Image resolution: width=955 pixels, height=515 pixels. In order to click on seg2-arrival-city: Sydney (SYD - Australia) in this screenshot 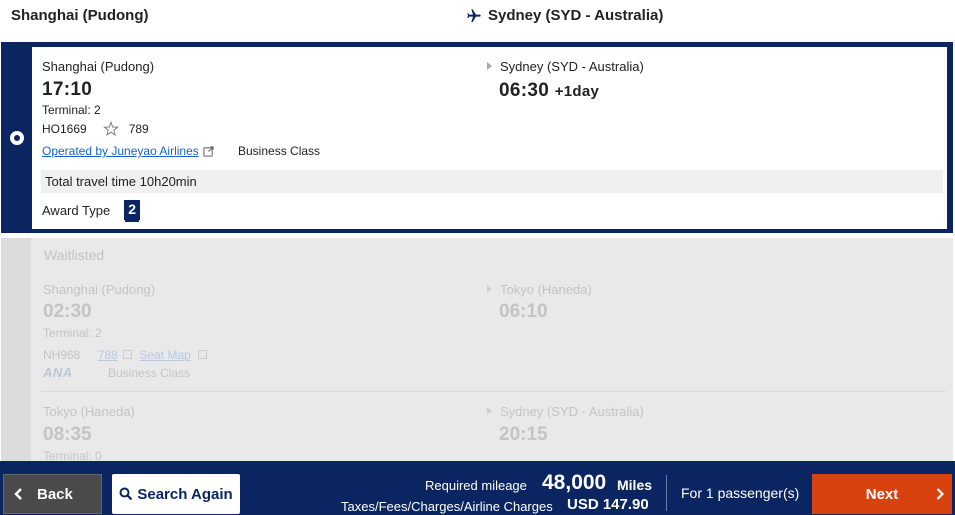, I will do `click(572, 411)`.